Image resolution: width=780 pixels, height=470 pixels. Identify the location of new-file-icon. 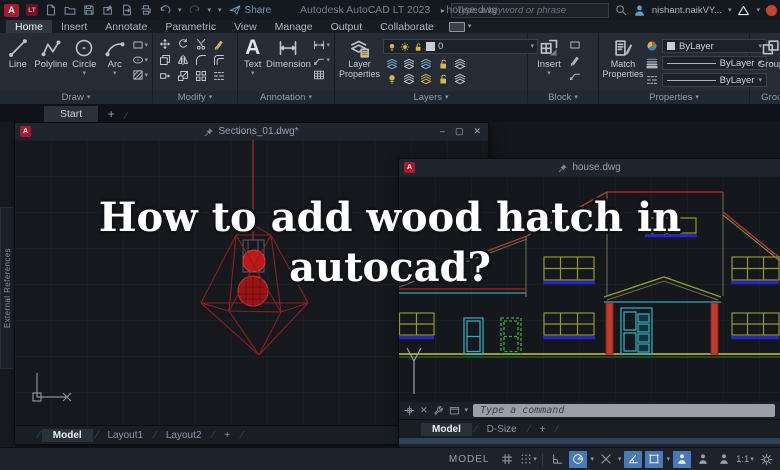
(51, 10).